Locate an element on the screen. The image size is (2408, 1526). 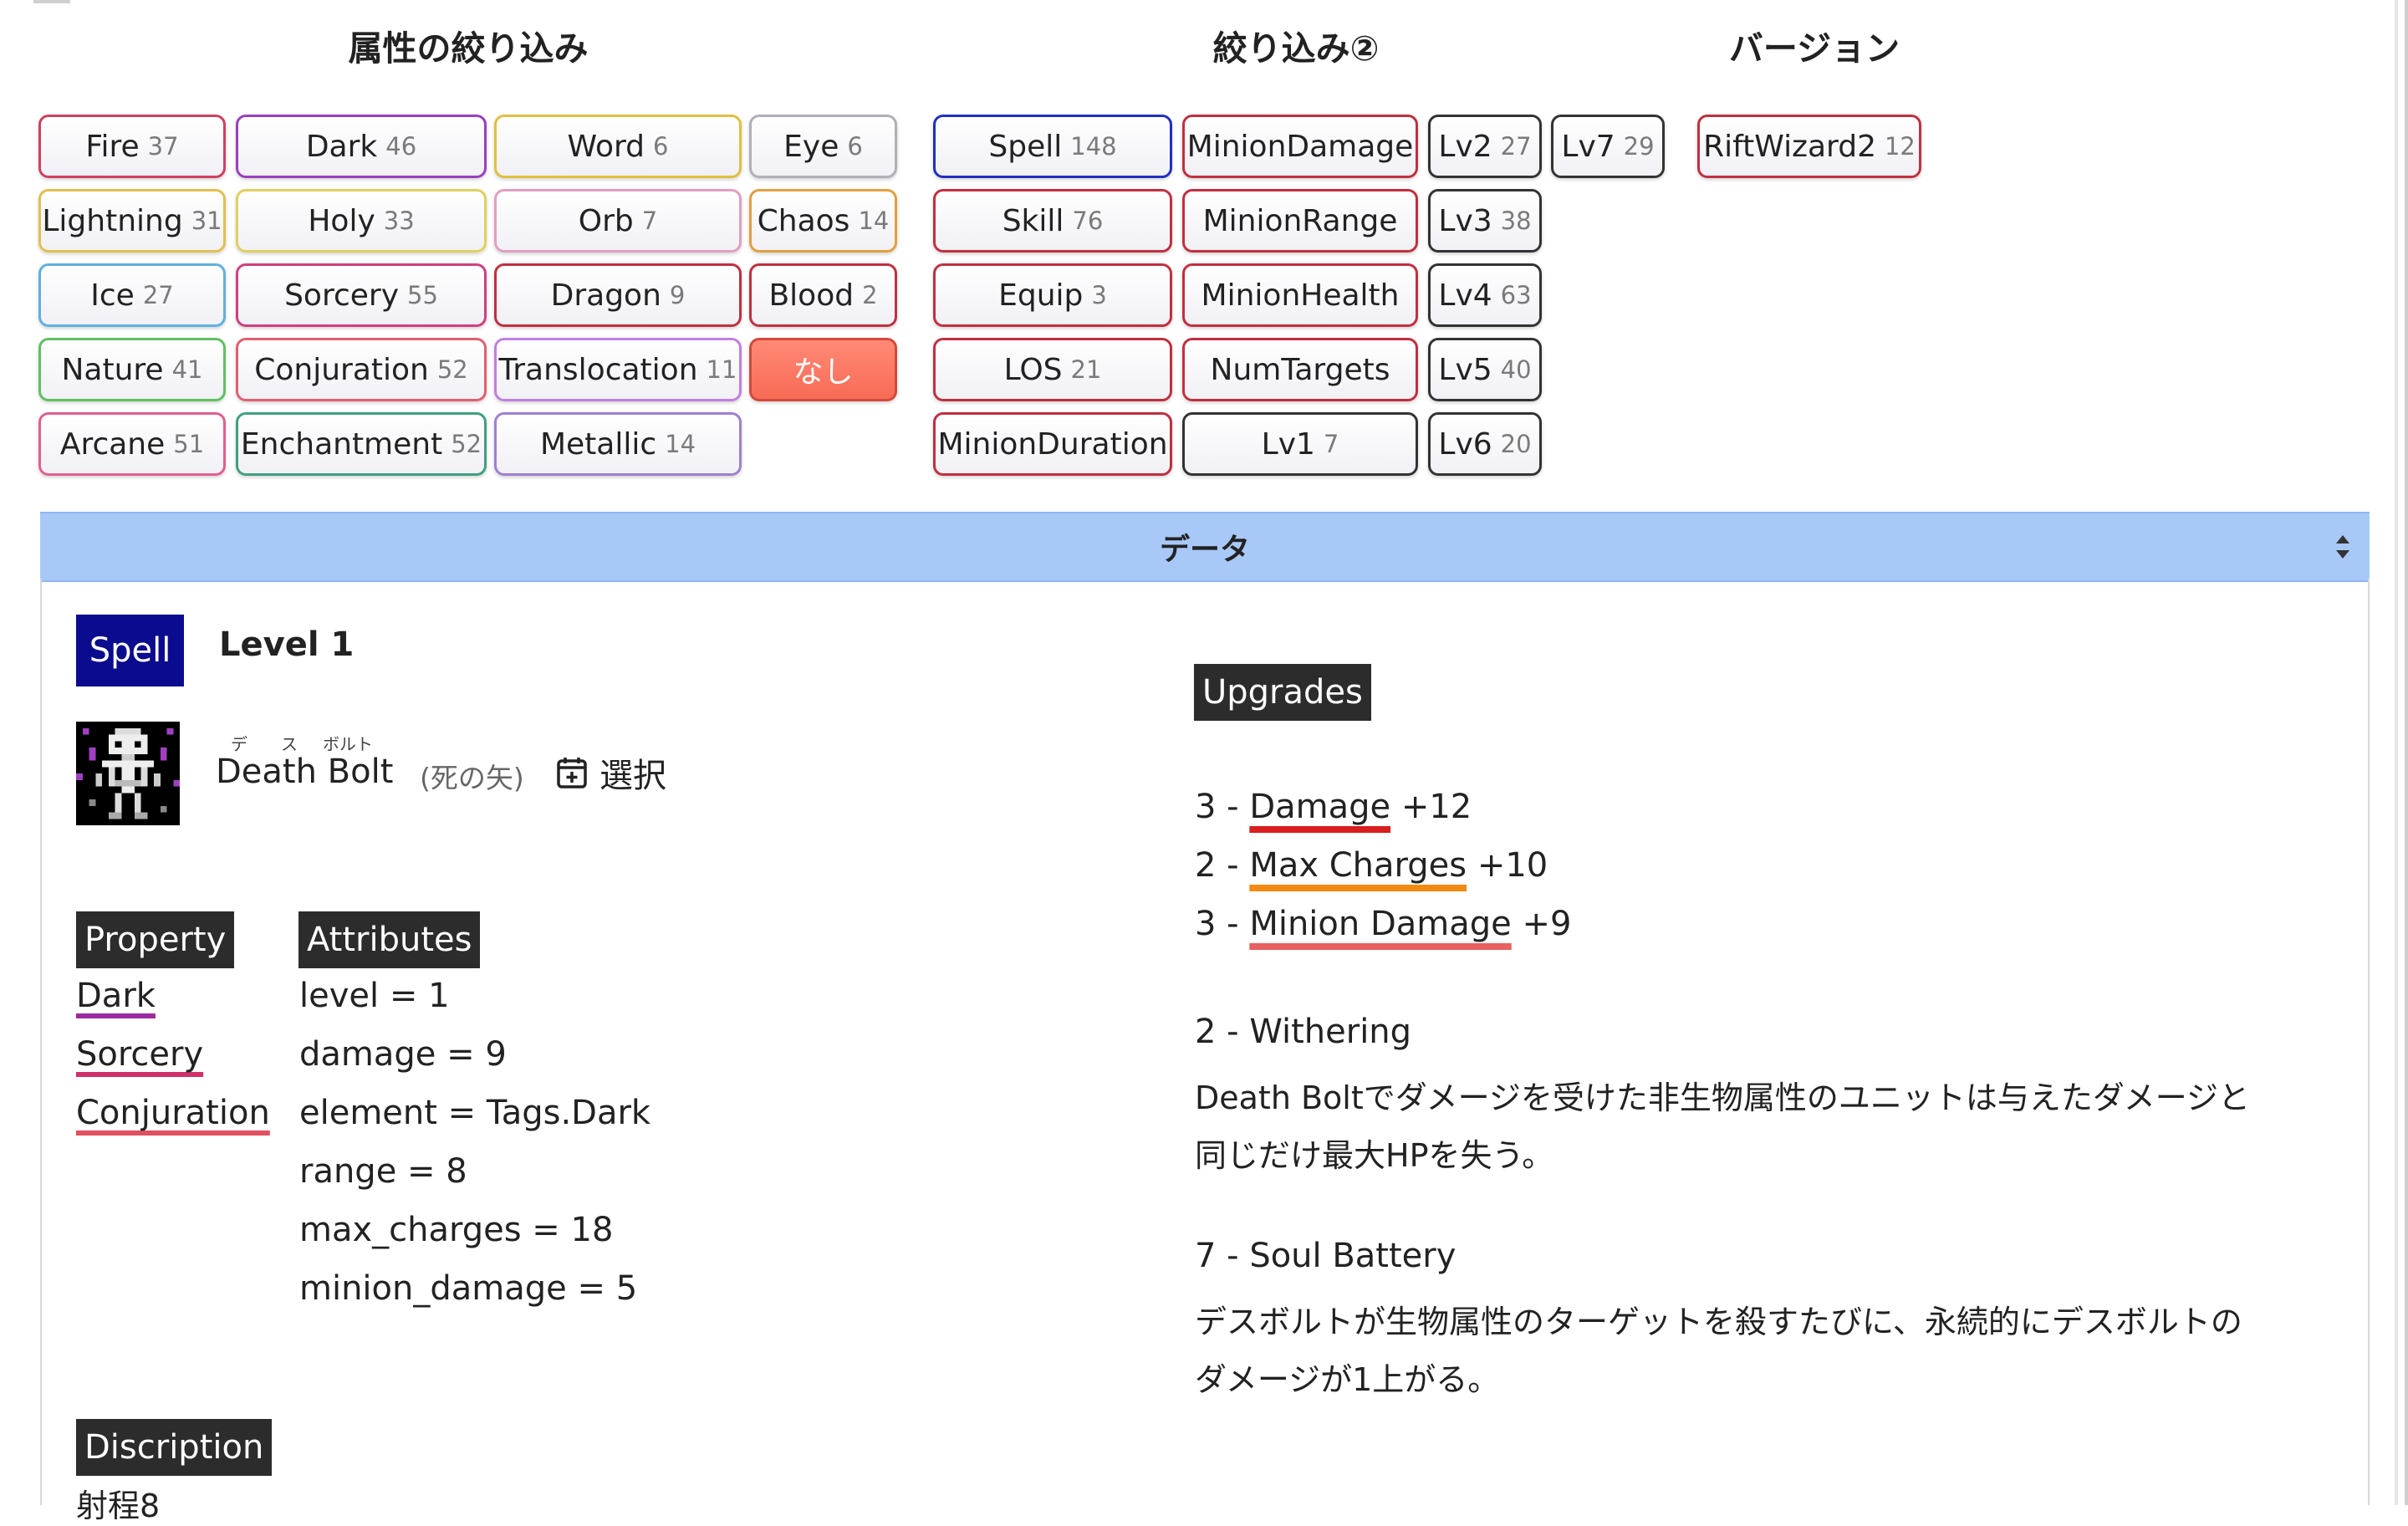
chip-count: 20 is located at coordinates (1516, 444).